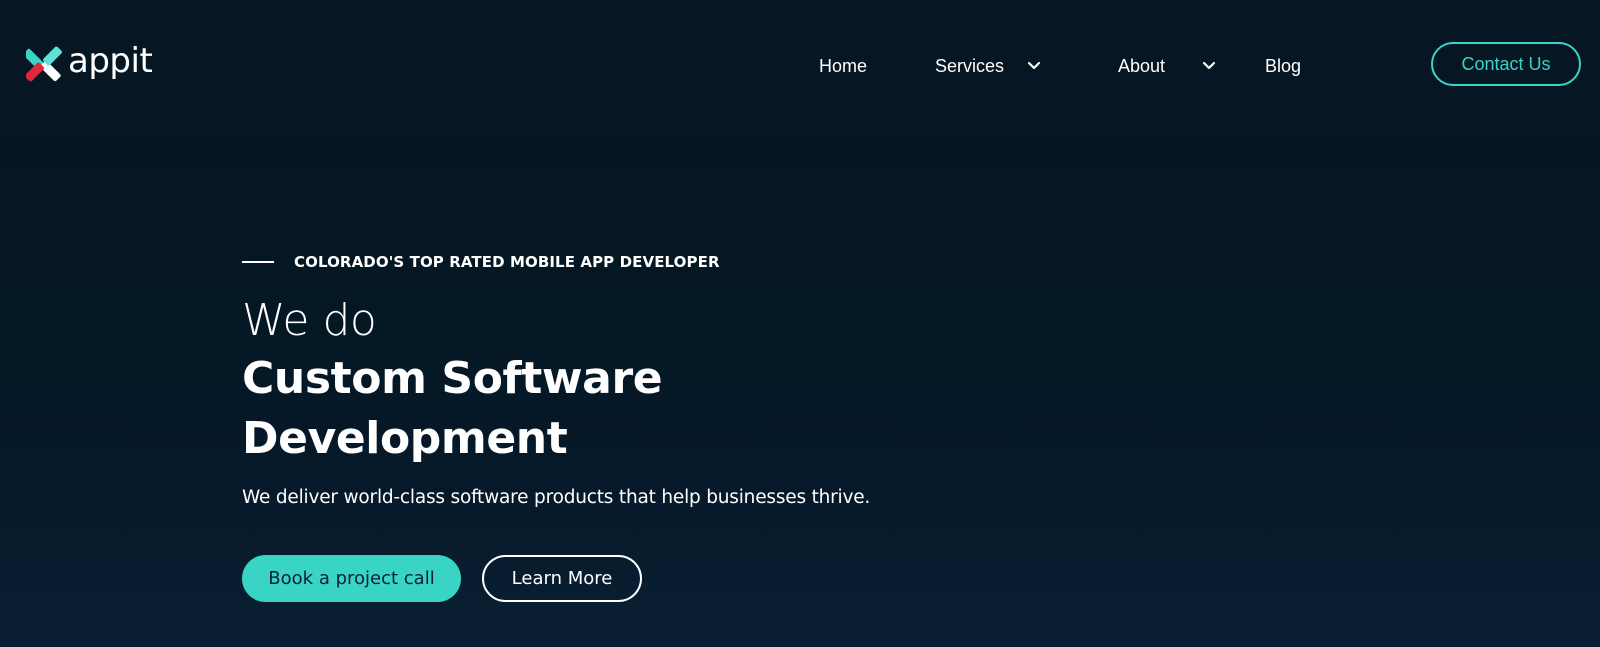 This screenshot has height=647, width=1600. What do you see at coordinates (1142, 65) in the screenshot?
I see `nav-item-about-label: About` at bounding box center [1142, 65].